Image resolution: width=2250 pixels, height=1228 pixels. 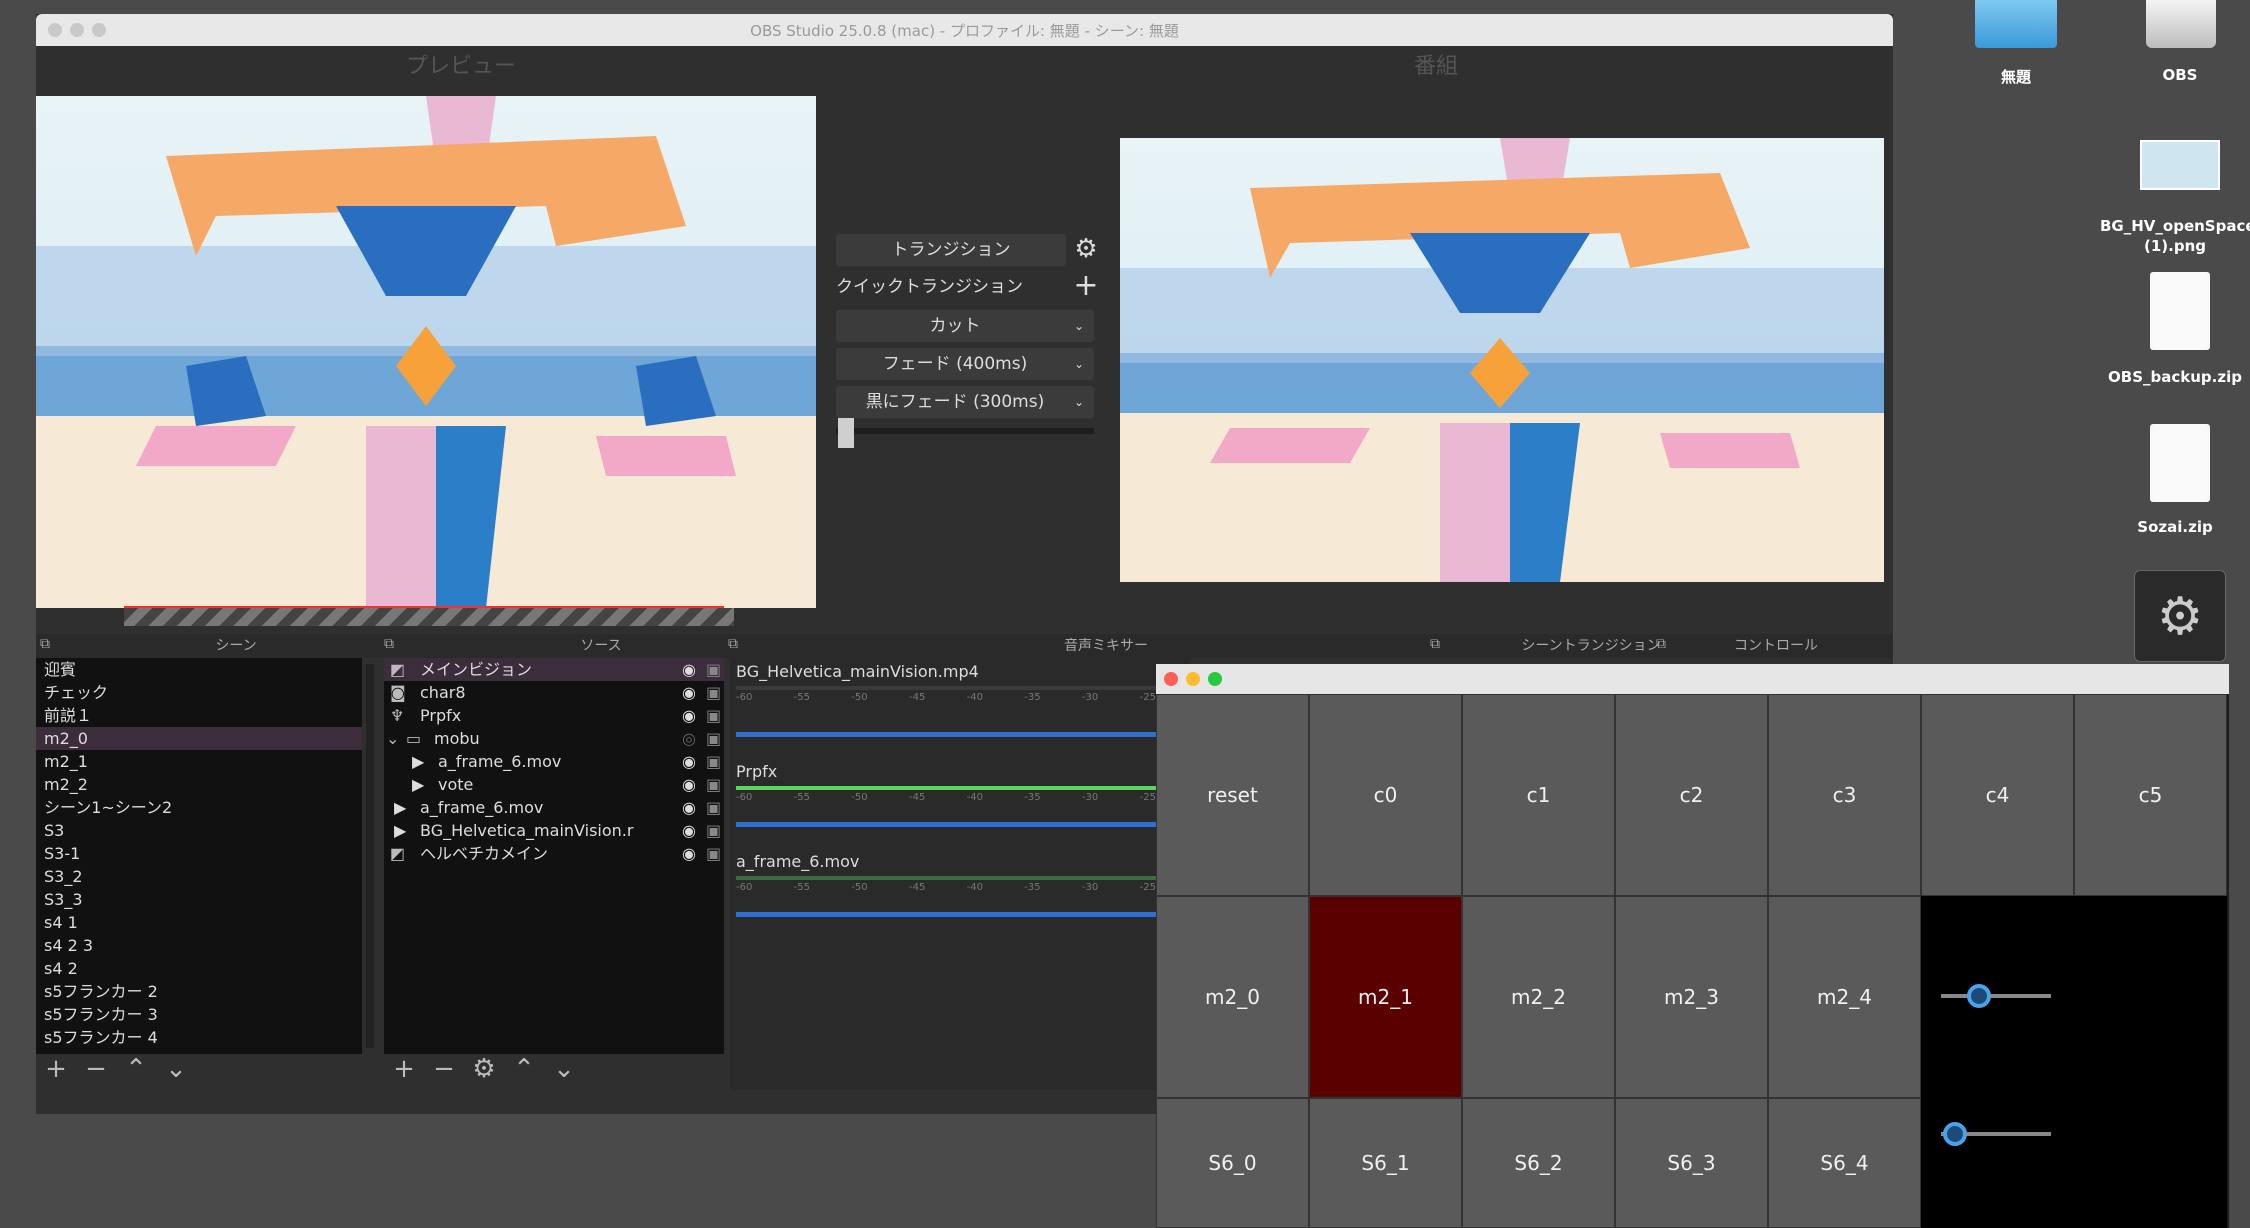 What do you see at coordinates (1538, 997) in the screenshot?
I see `pad-button-m2_2: m2_2` at bounding box center [1538, 997].